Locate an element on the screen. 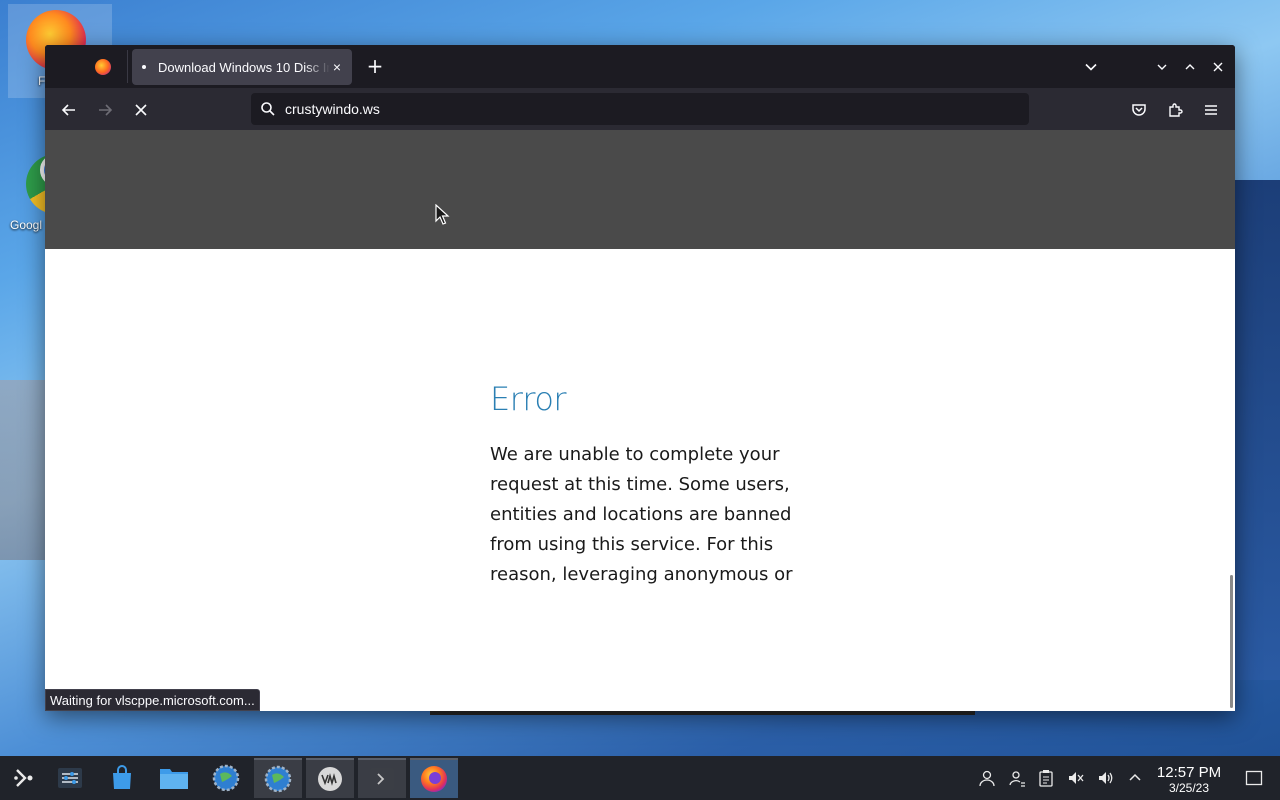 The image size is (1280, 800). url-text: crustywindo.ws is located at coordinates (332, 109).